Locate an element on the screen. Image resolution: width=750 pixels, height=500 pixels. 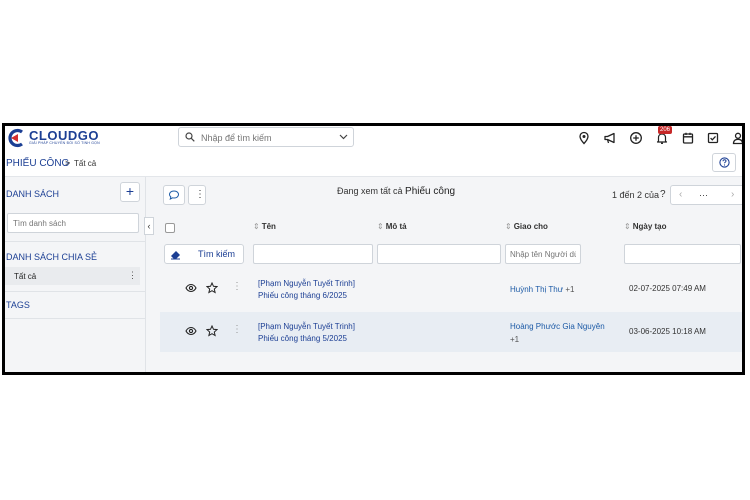
collapse-sidebar-button: ‹ is located at coordinates (149, 226).